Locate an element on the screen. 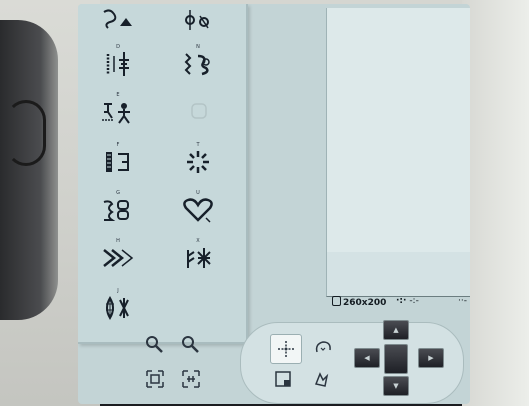 The height and width of the screenshot is (406, 529). stitch-heart-icon is located at coordinates (198, 210).